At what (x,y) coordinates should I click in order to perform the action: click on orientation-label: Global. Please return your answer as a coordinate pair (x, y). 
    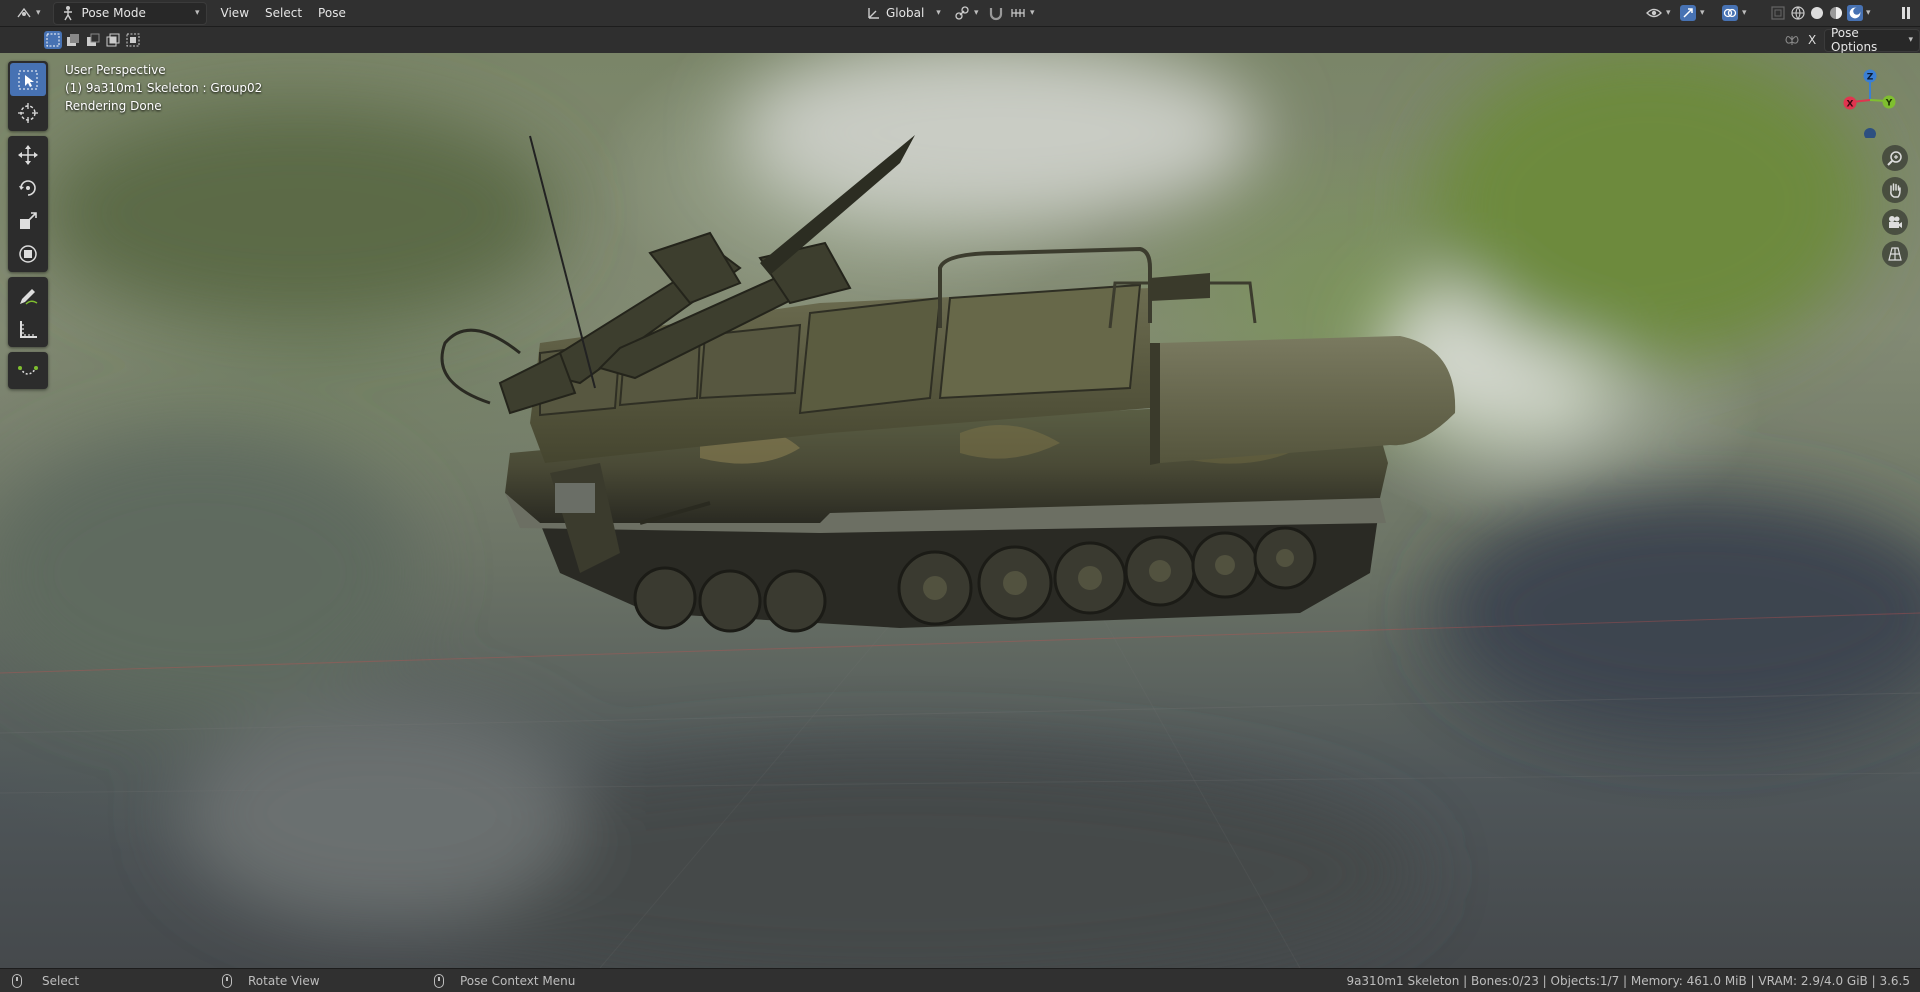
    Looking at the image, I should click on (905, 13).